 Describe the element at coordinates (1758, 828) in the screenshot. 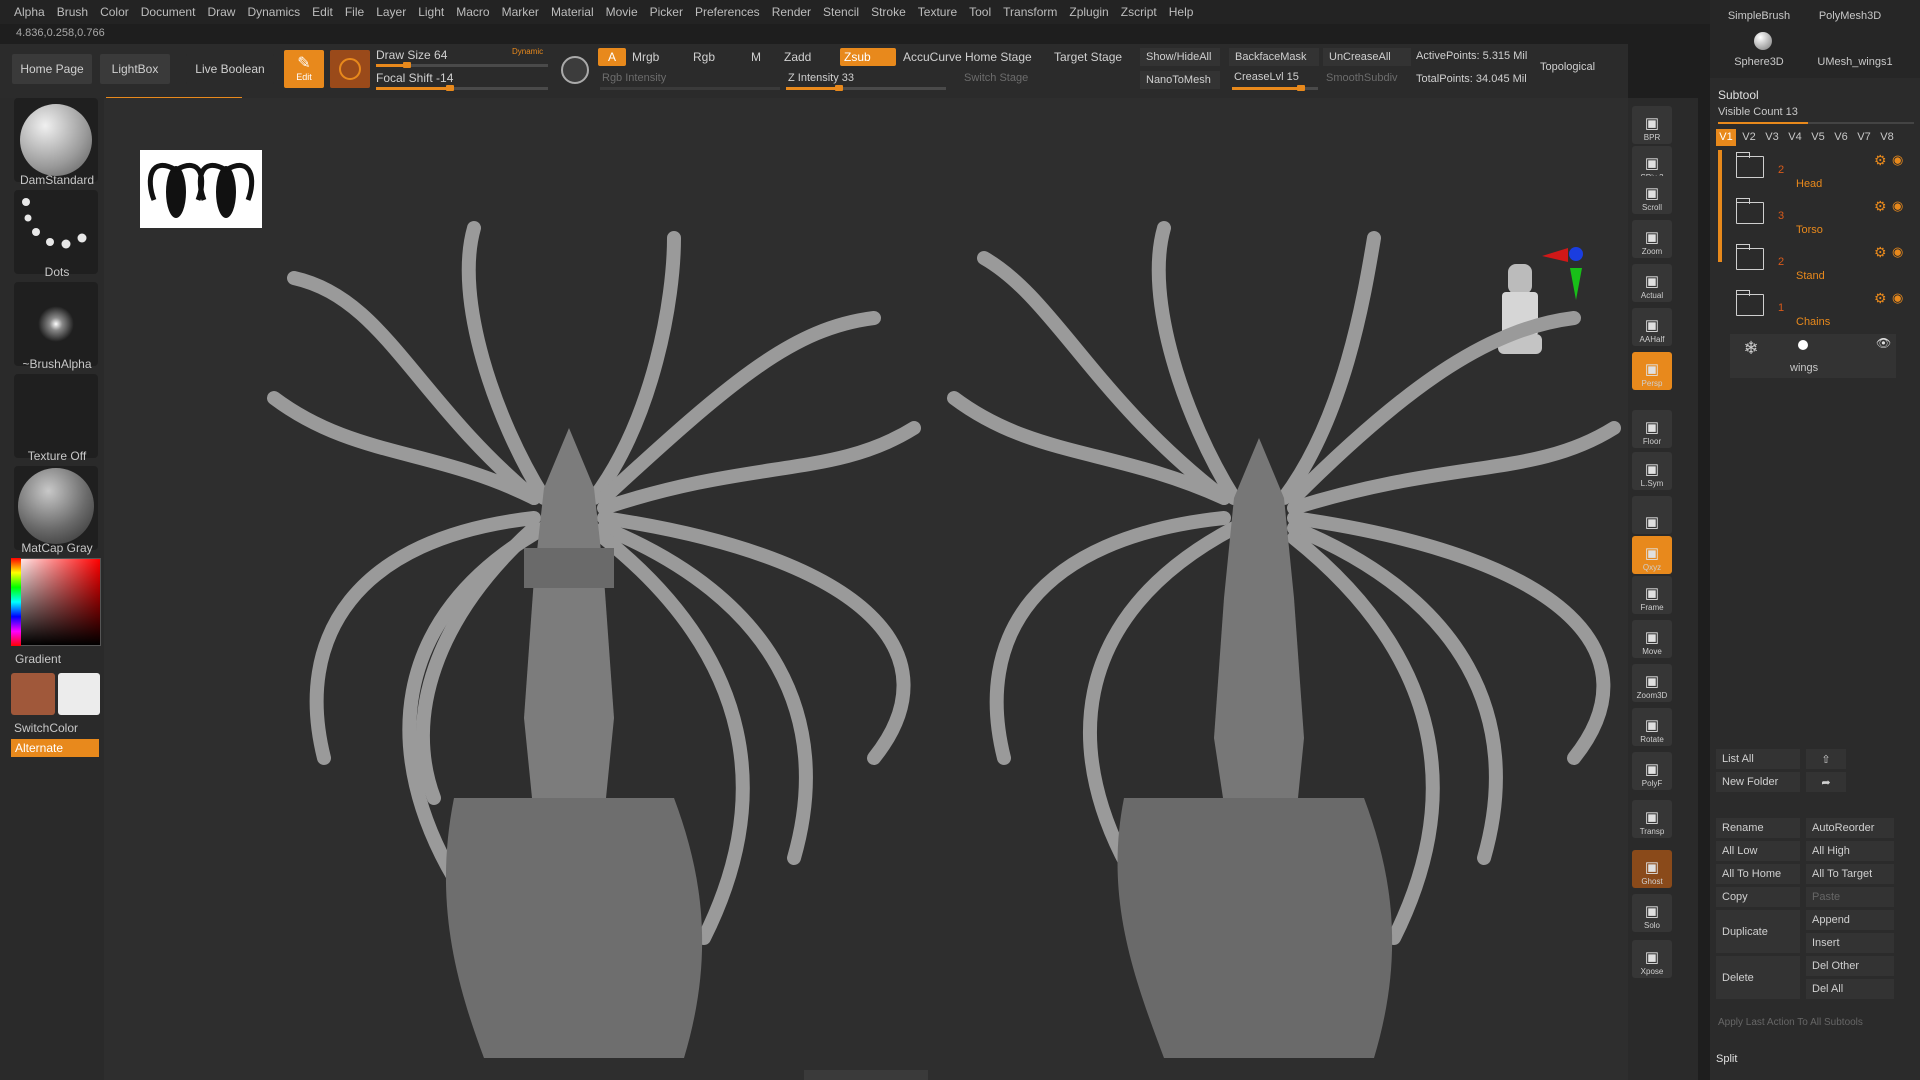

I see `rename-button: Rename` at that location.